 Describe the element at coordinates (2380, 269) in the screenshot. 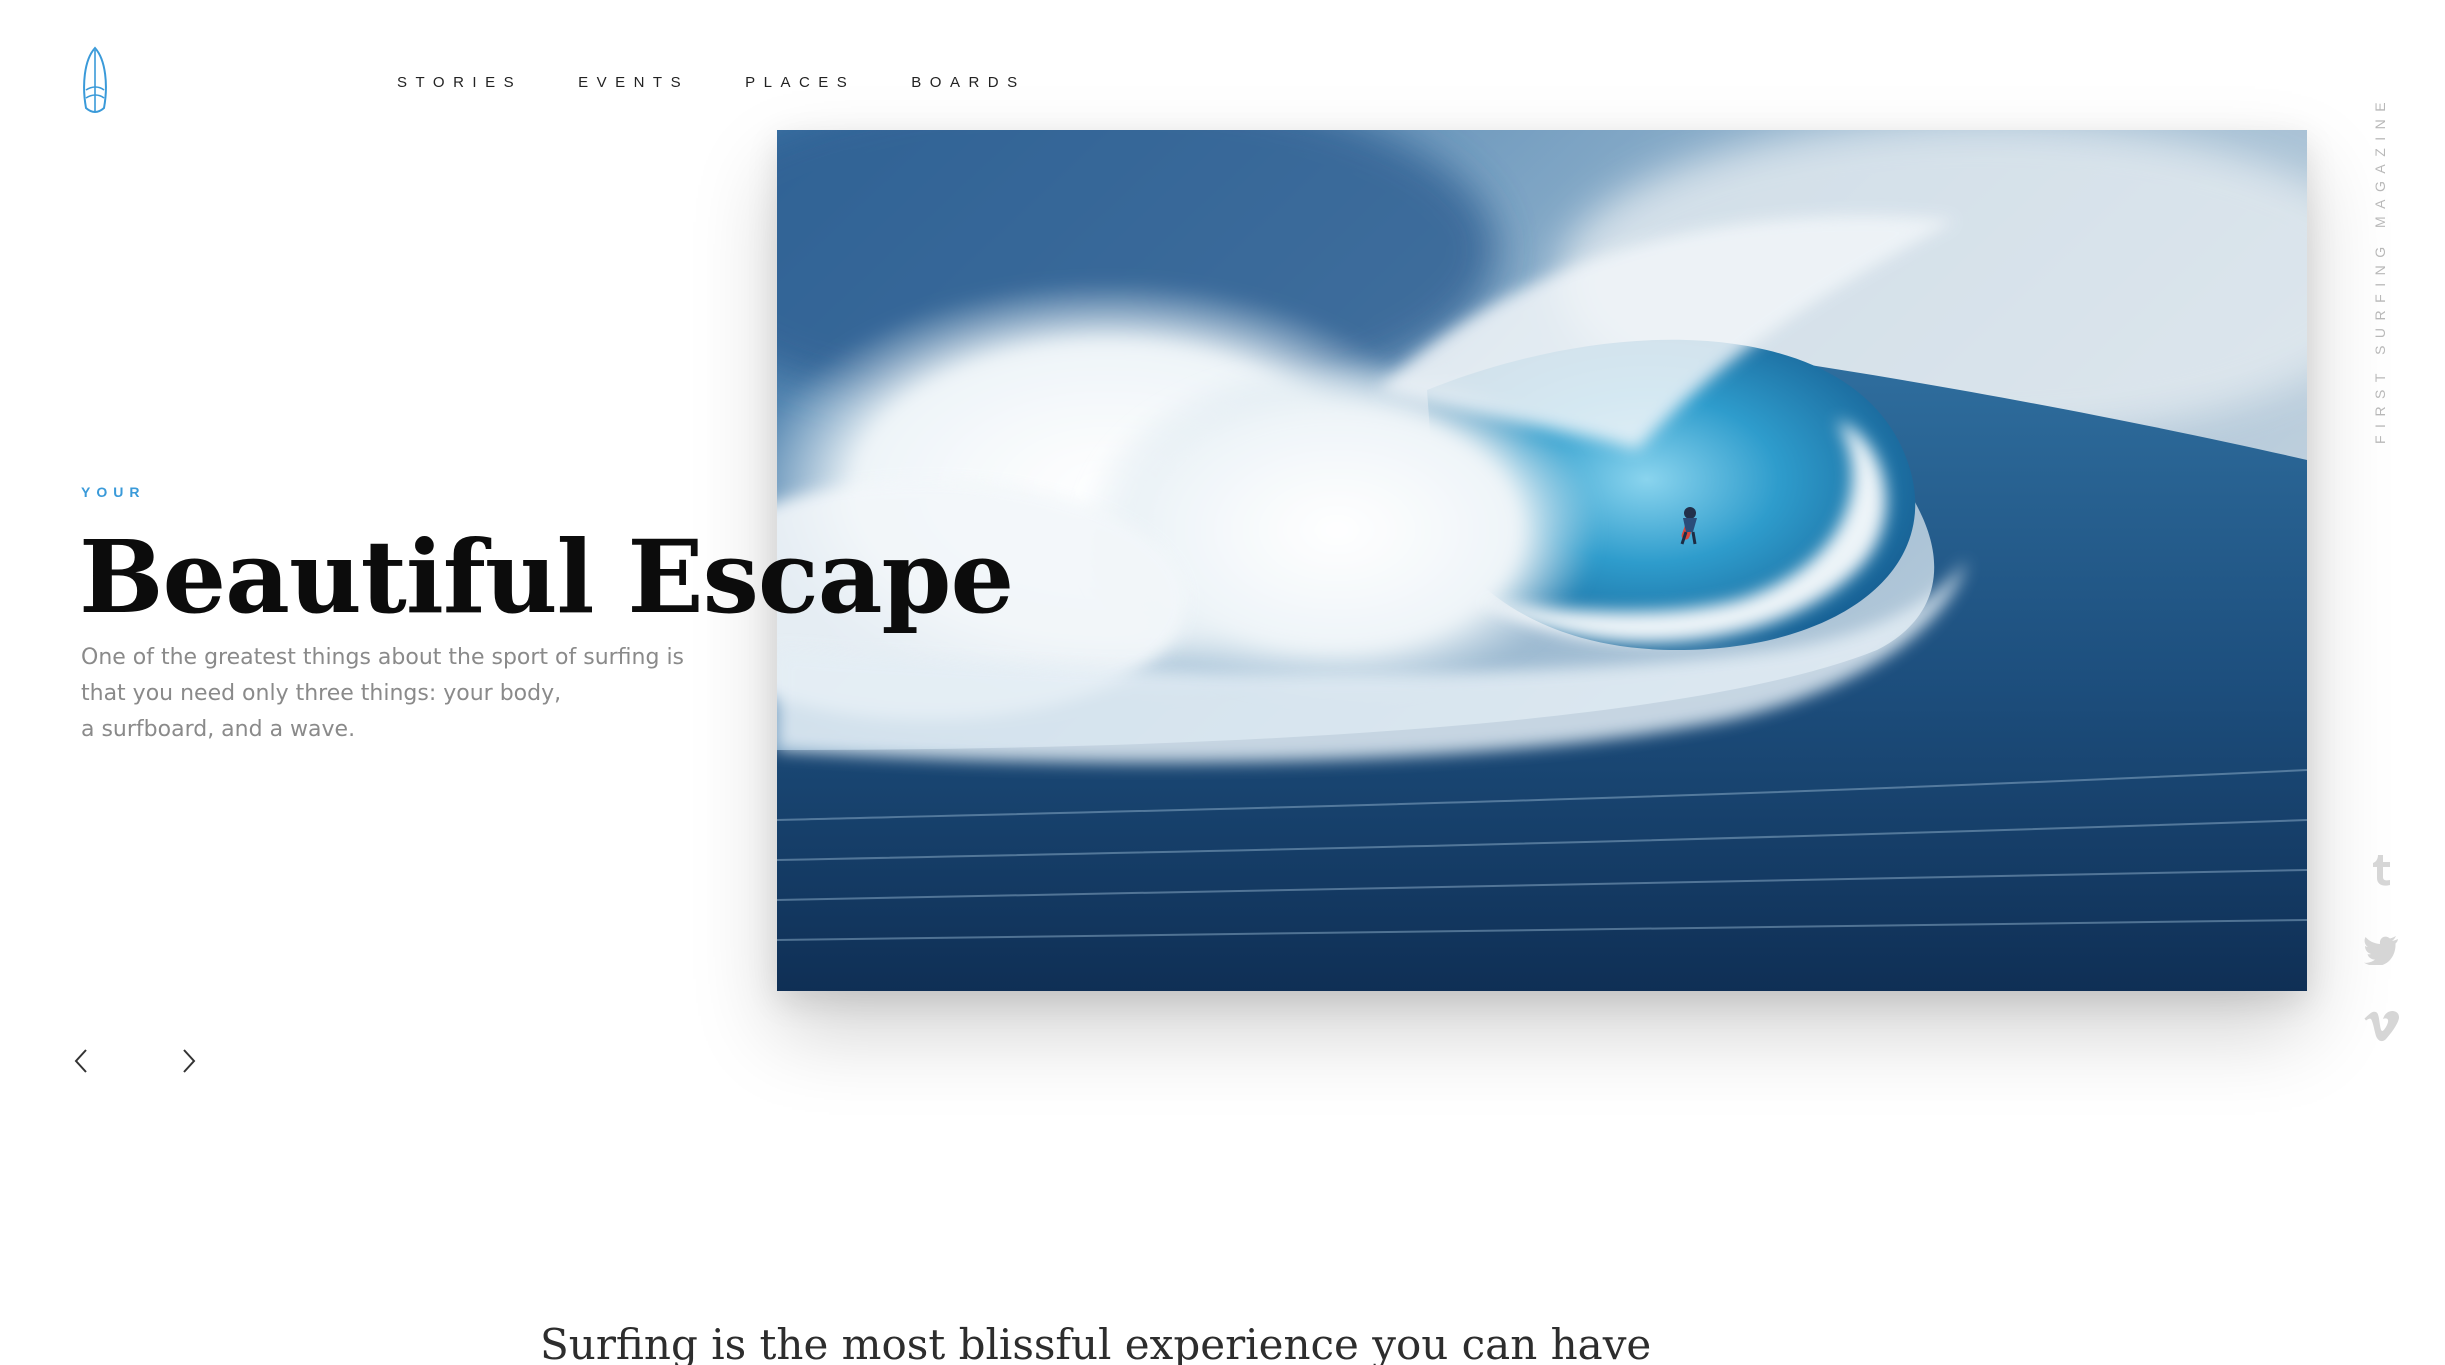

I see `vertical-tagline: FIRST SURFING MAGAZINE` at that location.